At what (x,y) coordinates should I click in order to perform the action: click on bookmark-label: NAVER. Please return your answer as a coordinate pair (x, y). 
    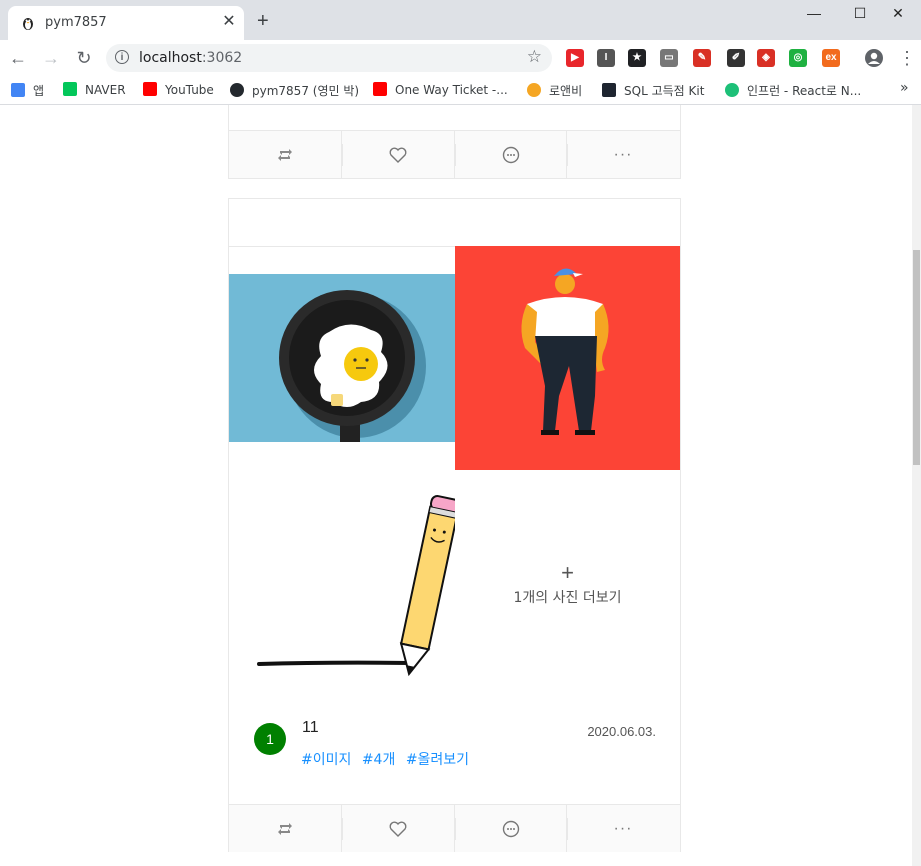
    Looking at the image, I should click on (105, 90).